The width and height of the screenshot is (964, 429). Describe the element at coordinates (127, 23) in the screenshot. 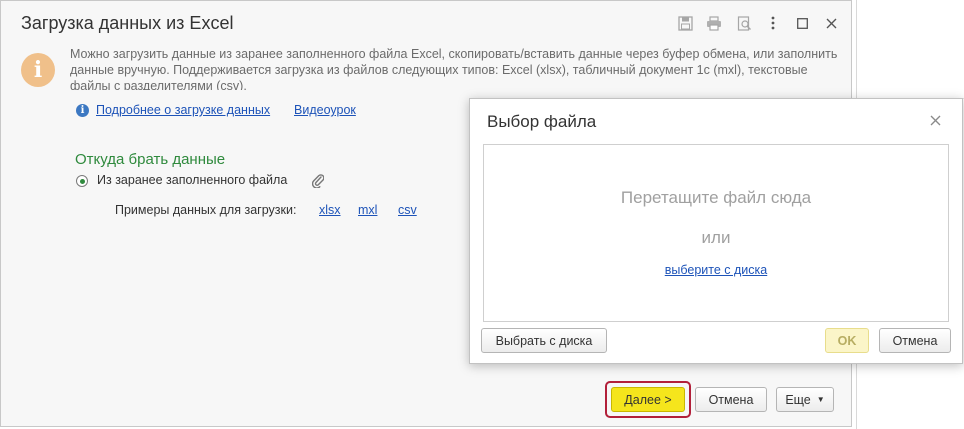

I see `window-title: Загрузка данных из Excel` at that location.